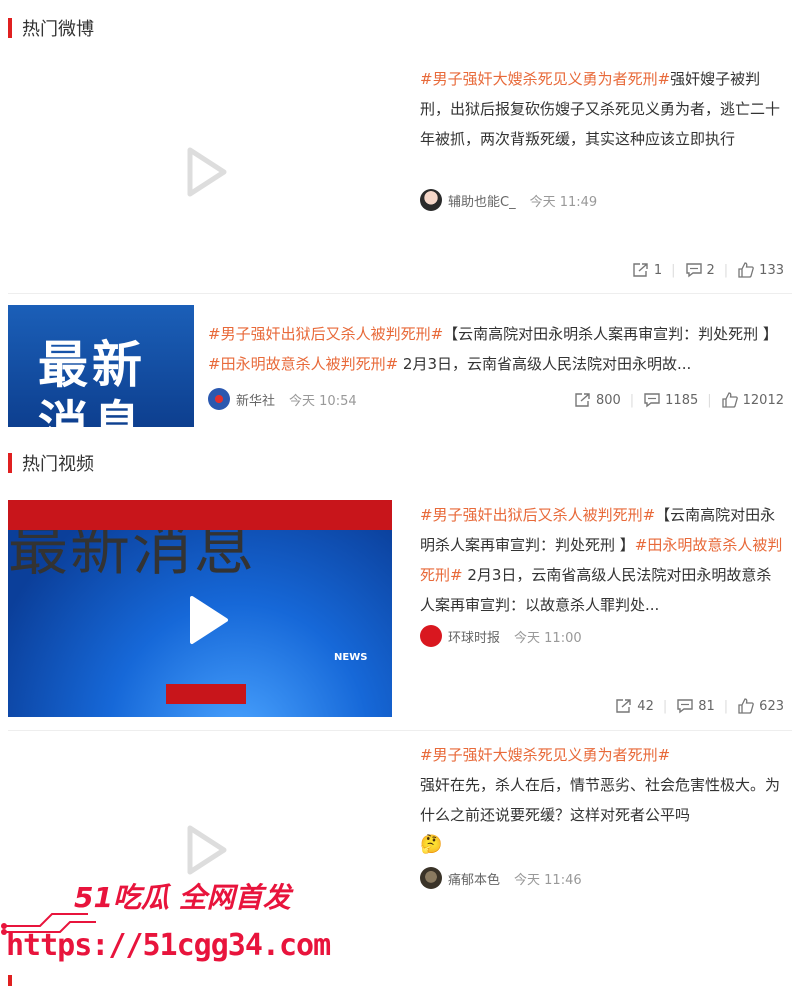 The width and height of the screenshot is (800, 986). I want to click on watermark: 51吃瓜 全网首发 https://51cgg34.com, so click(165, 925).